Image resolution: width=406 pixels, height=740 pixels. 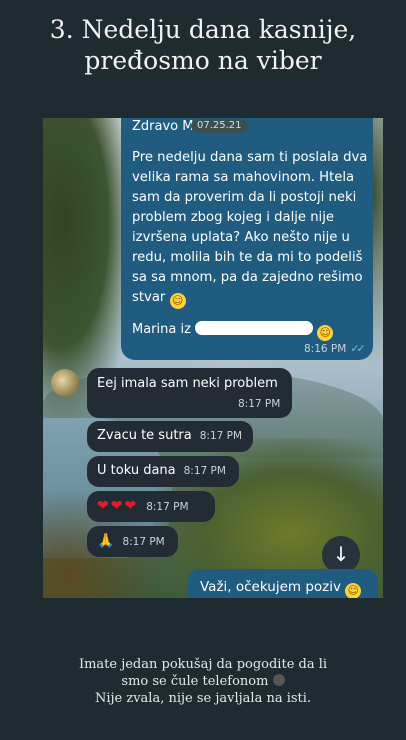 I want to click on outgoing-message-last: Važi, očekujem poziv ☺, so click(x=283, y=583).